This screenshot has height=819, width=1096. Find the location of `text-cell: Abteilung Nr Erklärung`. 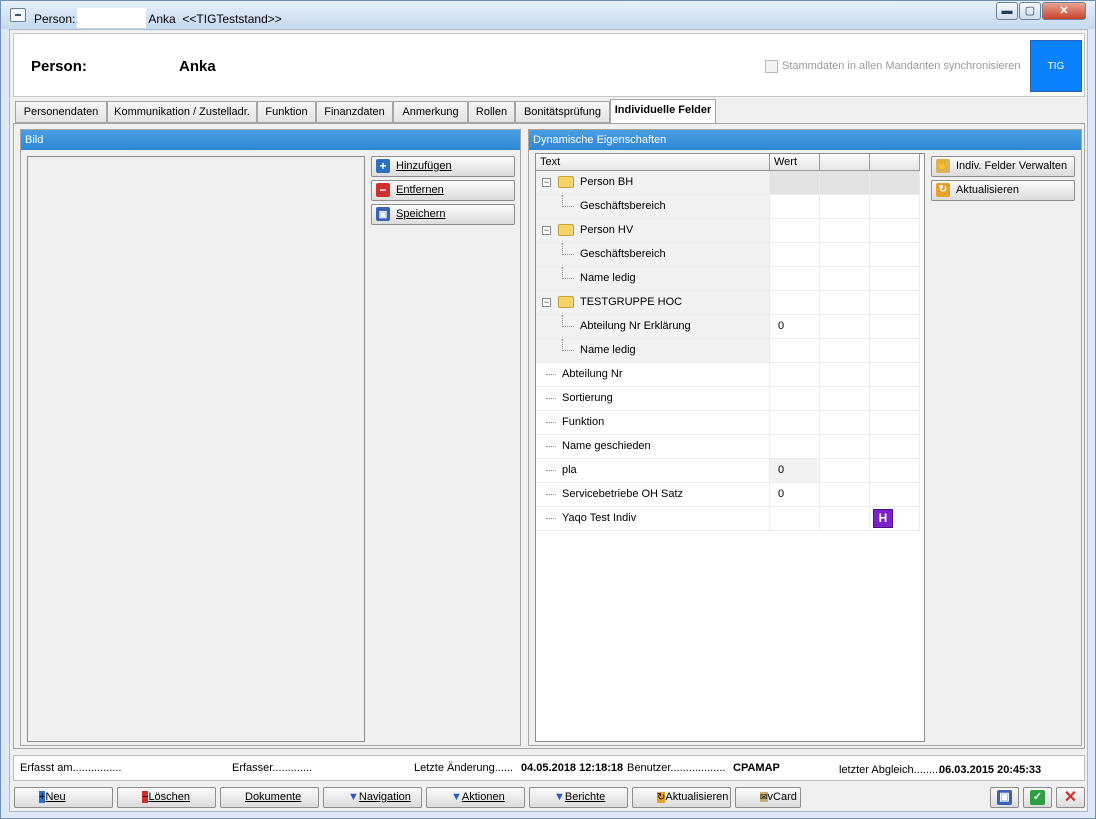

text-cell: Abteilung Nr Erklärung is located at coordinates (653, 327).